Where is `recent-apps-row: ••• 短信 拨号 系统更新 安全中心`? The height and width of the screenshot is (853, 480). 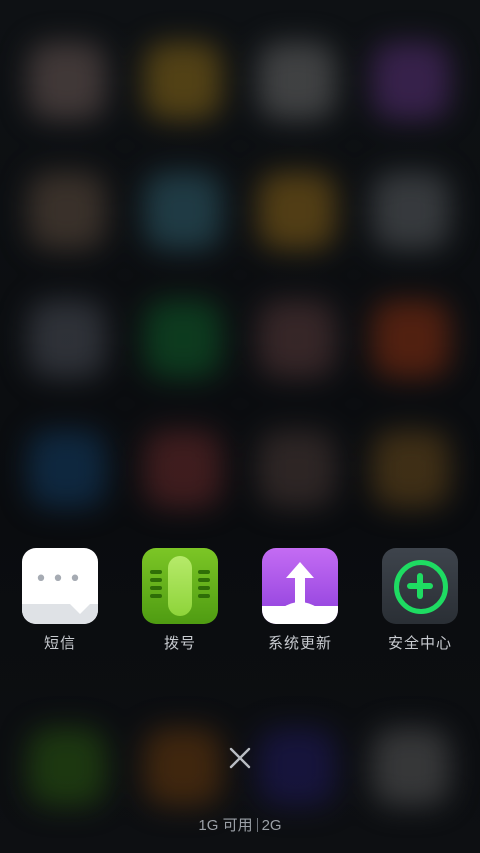
recent-apps-row: ••• 短信 拨号 系统更新 安全中心 is located at coordinates (240, 603).